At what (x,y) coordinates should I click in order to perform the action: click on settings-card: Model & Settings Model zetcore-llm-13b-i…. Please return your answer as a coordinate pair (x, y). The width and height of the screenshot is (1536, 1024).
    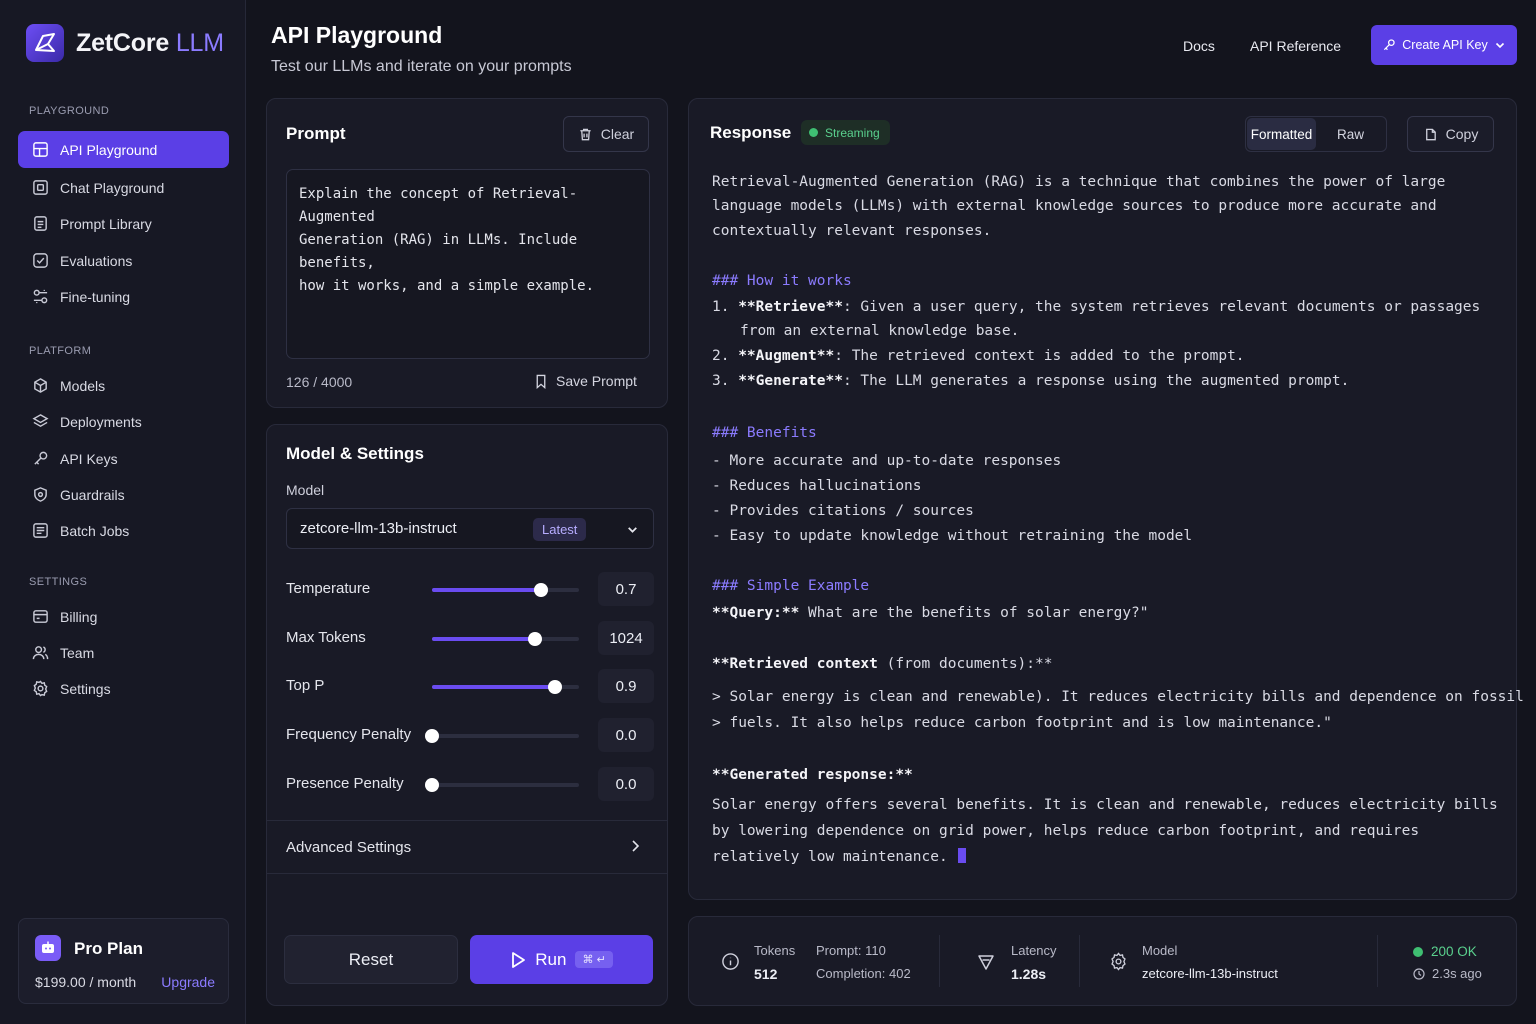
    Looking at the image, I should click on (467, 715).